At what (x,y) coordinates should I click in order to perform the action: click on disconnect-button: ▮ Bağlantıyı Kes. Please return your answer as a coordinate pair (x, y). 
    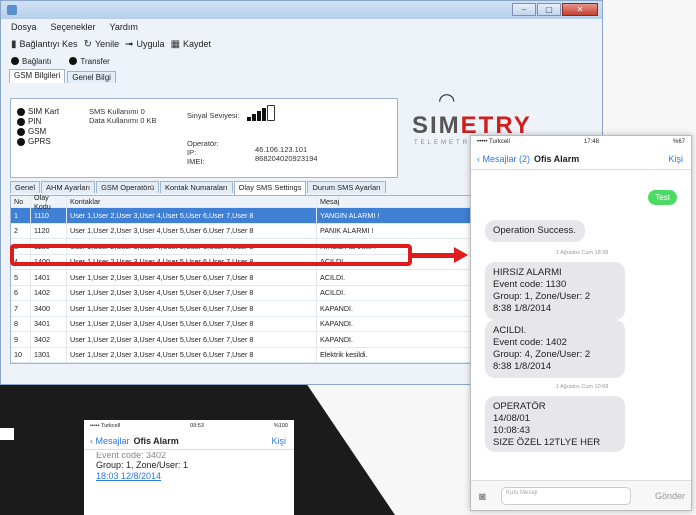
    Looking at the image, I should click on (44, 44).